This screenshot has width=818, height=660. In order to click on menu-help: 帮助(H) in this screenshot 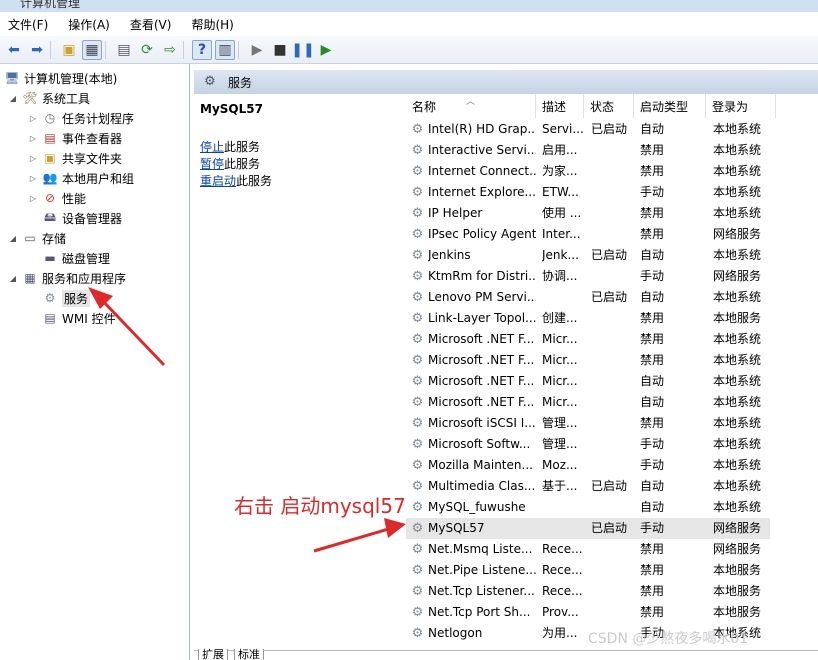, I will do `click(212, 24)`.